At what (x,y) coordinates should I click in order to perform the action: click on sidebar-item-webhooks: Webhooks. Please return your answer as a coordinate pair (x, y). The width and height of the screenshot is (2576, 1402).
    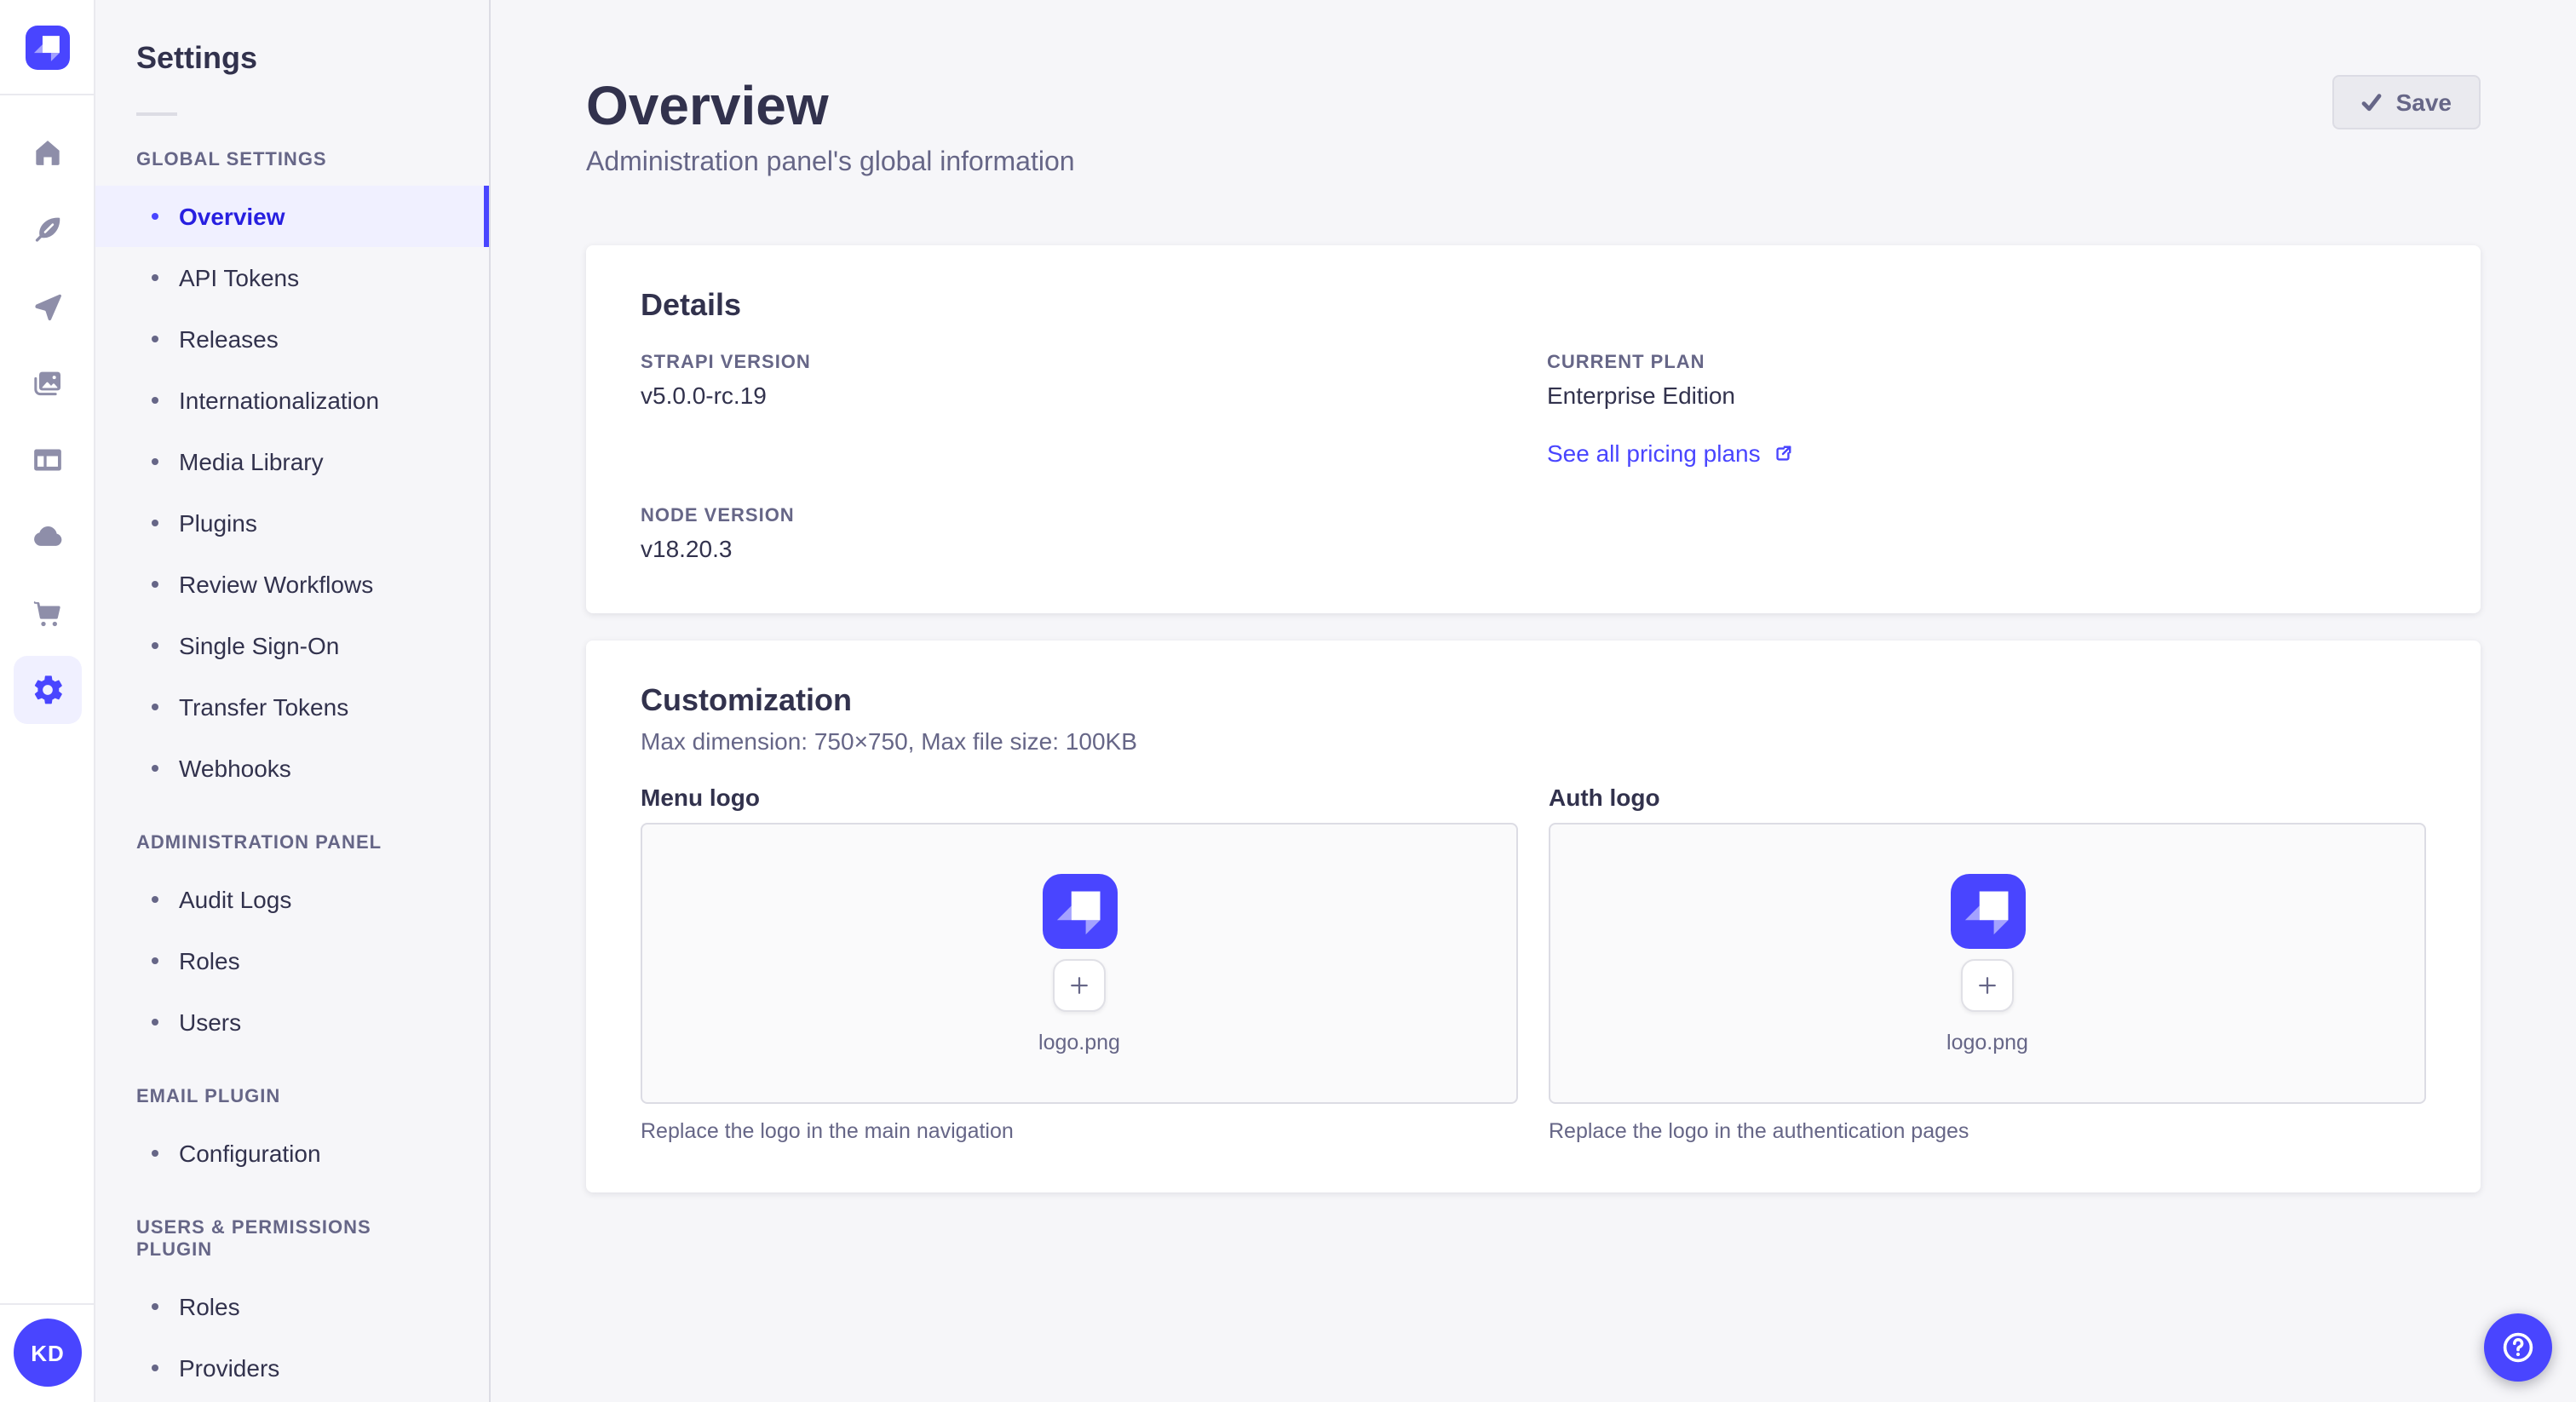
    Looking at the image, I should click on (292, 768).